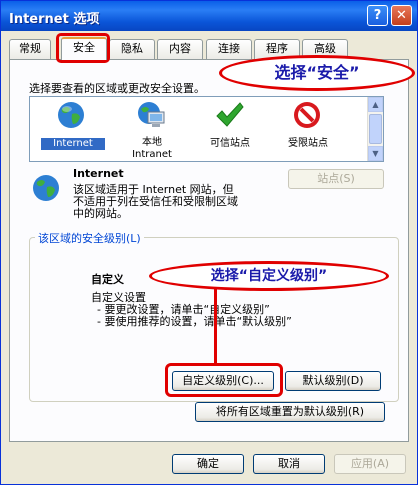  What do you see at coordinates (224, 380) in the screenshot?
I see `annotation-box-custom-level` at bounding box center [224, 380].